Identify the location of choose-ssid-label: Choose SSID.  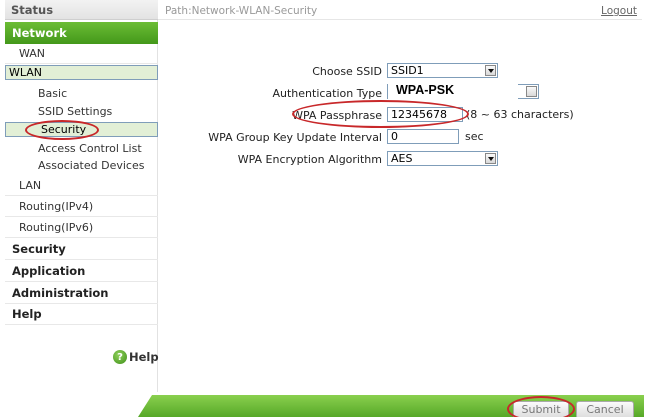
(347, 71).